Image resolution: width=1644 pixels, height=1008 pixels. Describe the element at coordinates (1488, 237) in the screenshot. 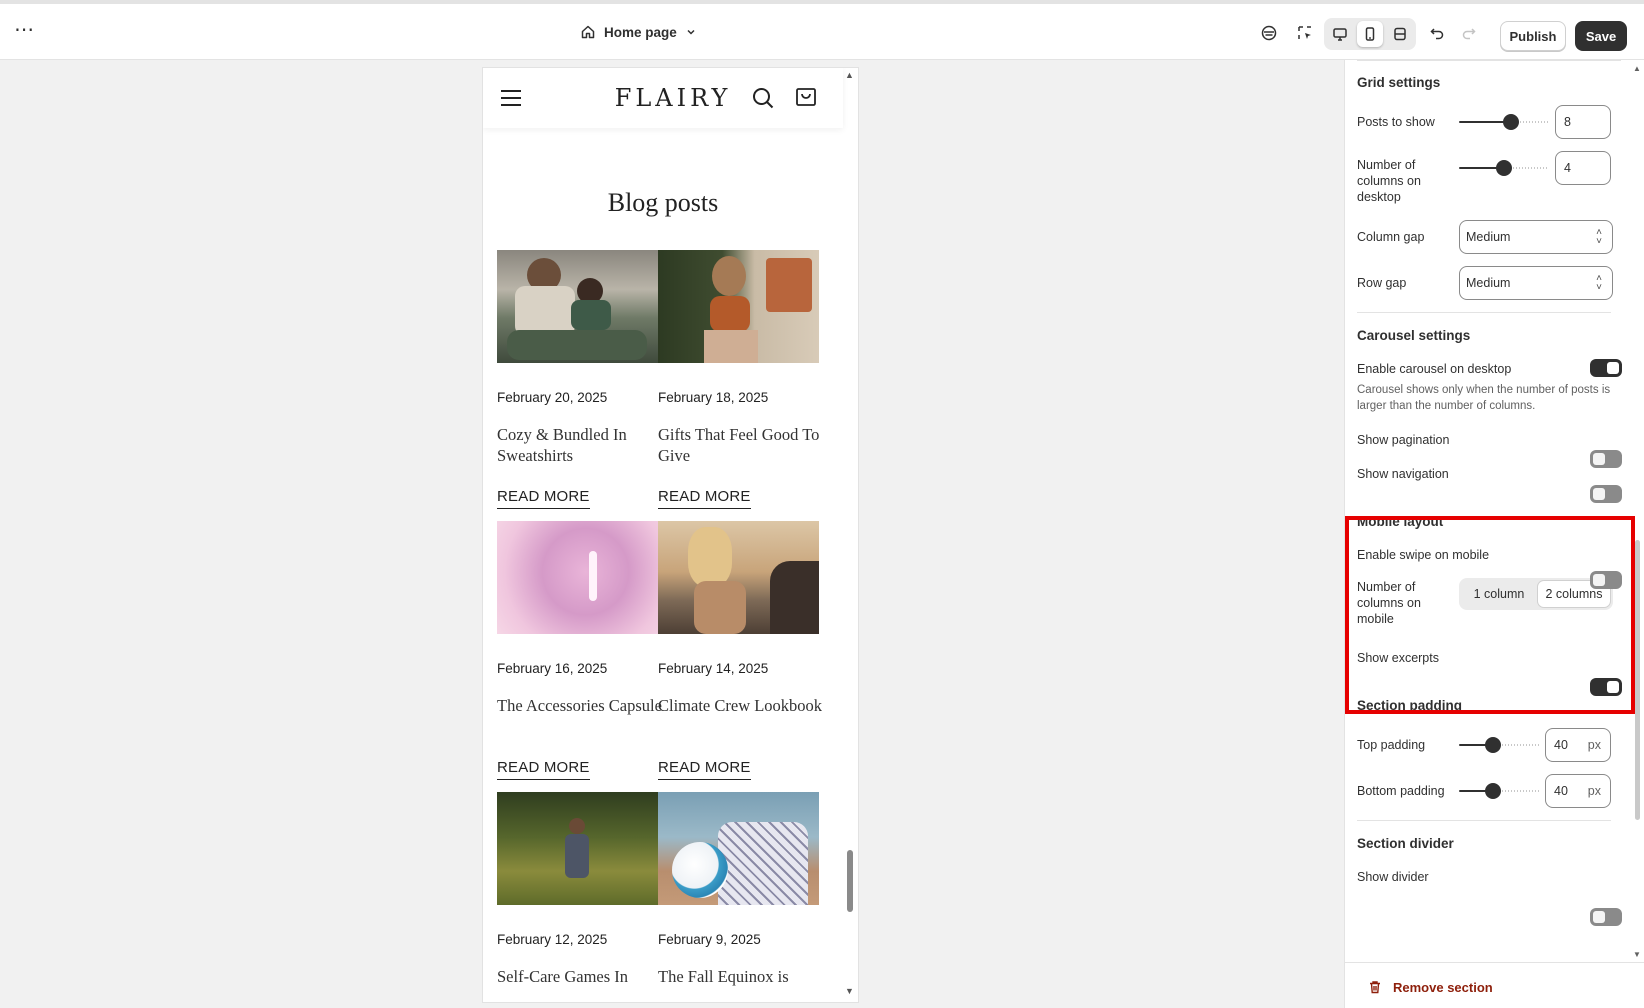

I see `column-gap-value: Medium` at that location.